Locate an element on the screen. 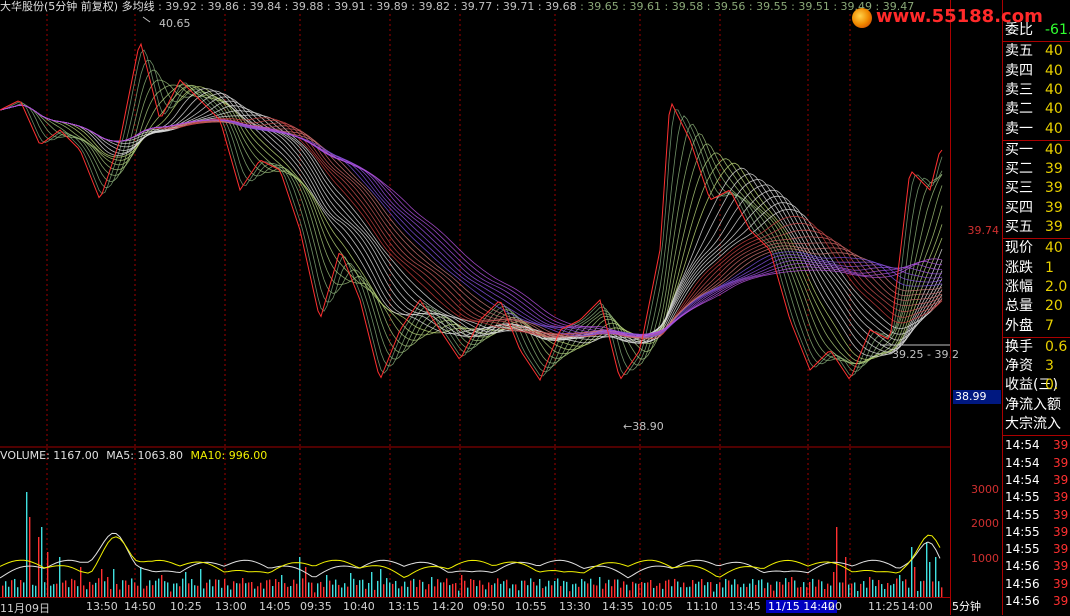 The width and height of the screenshot is (1070, 616). high-marker is located at coordinates (146, 19).